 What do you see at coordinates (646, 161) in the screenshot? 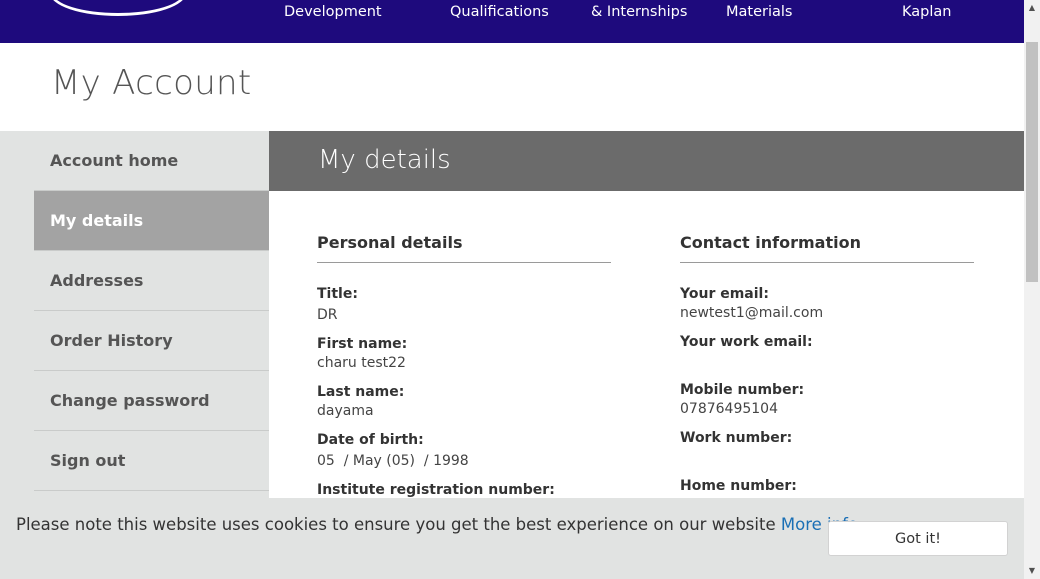
I see `section-header: My details` at bounding box center [646, 161].